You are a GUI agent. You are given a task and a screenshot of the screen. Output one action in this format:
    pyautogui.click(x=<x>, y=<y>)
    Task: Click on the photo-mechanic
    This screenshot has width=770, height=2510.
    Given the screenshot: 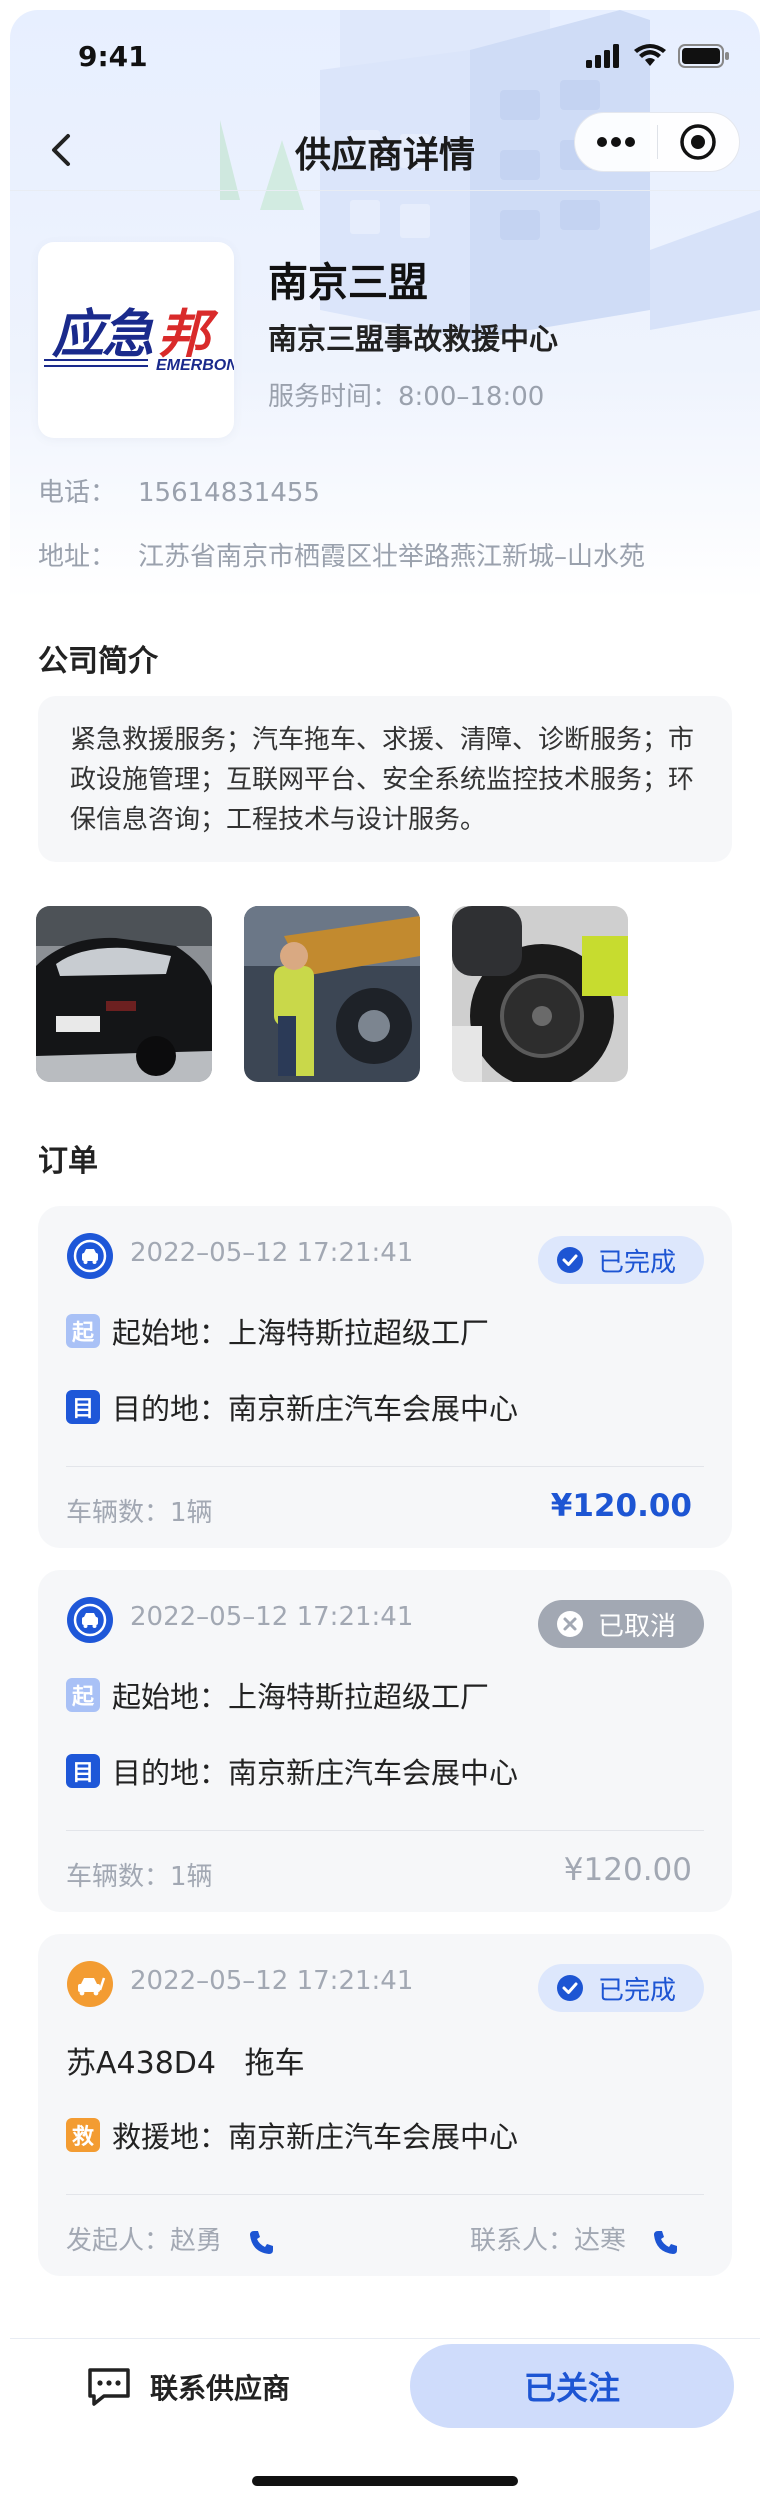 What is the action you would take?
    pyautogui.click(x=332, y=994)
    